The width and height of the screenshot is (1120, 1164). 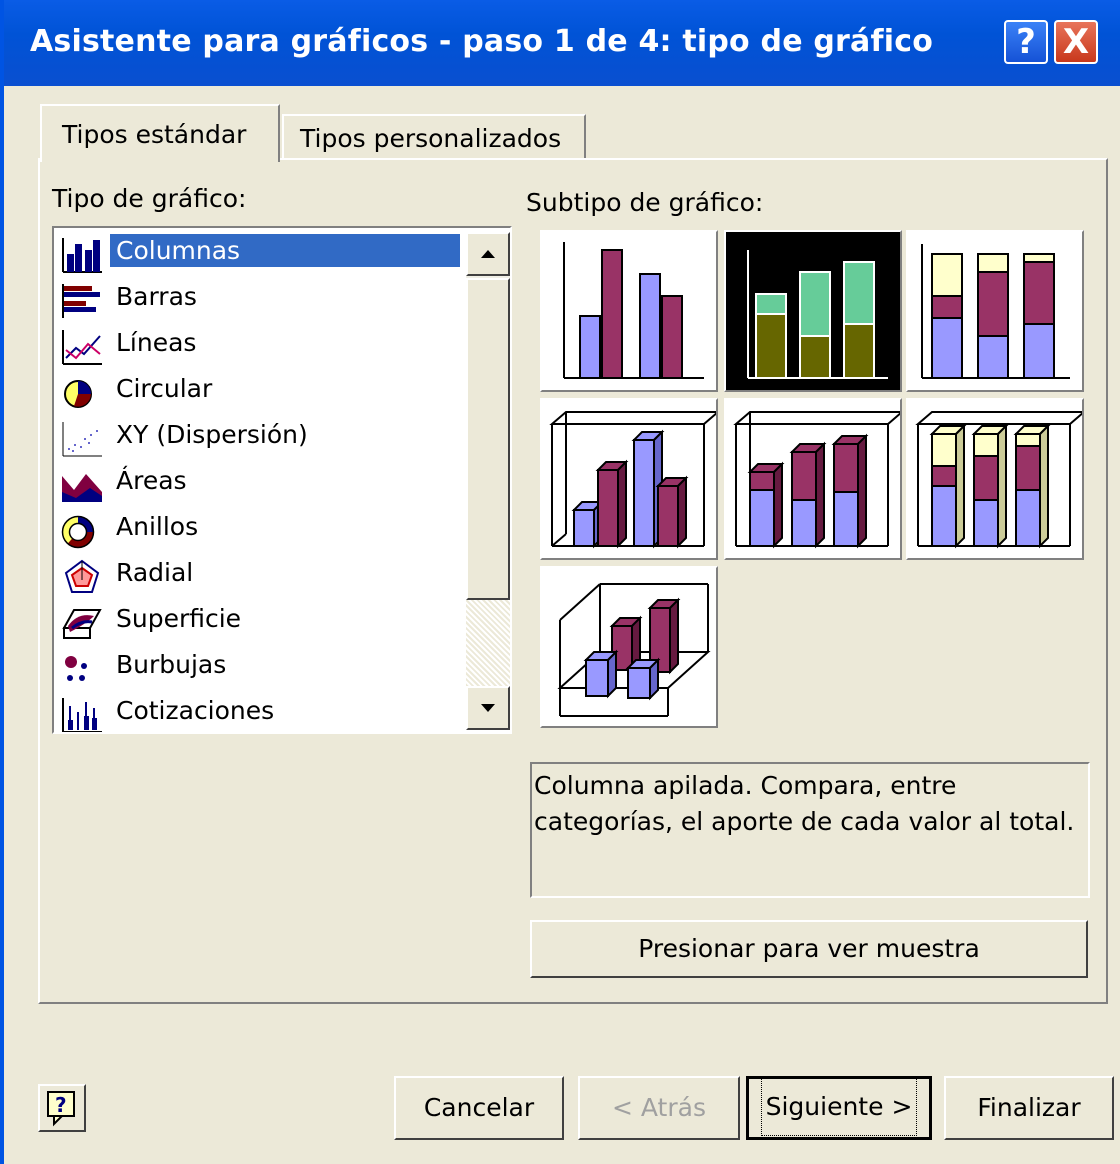 What do you see at coordinates (488, 439) in the screenshot?
I see `scroll-thumb` at bounding box center [488, 439].